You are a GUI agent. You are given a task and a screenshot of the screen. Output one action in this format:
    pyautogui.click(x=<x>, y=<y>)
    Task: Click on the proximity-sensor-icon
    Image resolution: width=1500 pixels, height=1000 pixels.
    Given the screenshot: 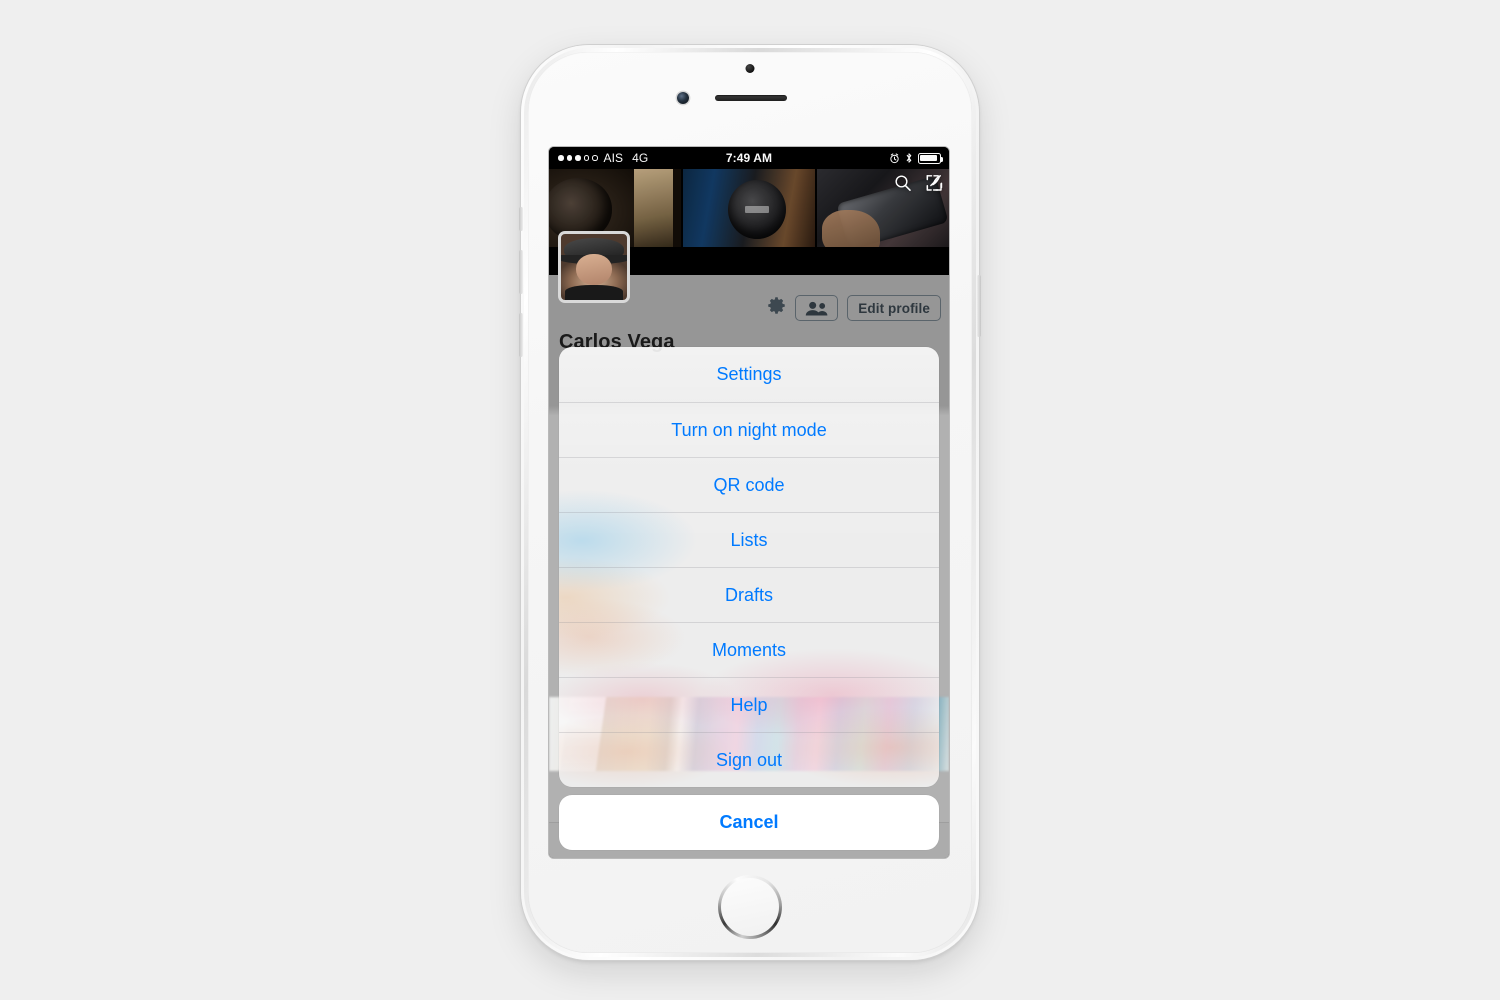 What is the action you would take?
    pyautogui.click(x=750, y=68)
    